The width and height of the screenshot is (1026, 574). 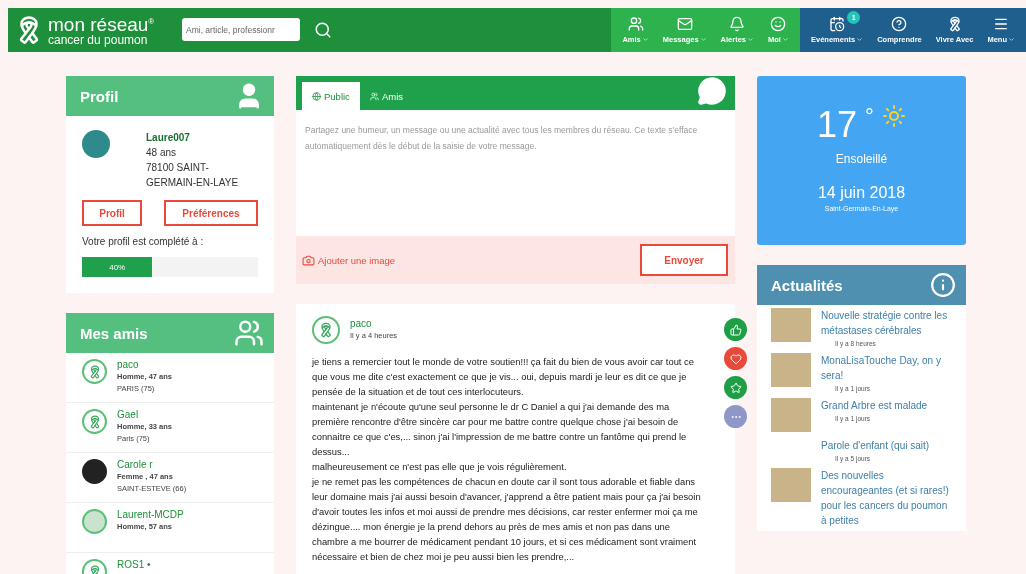 What do you see at coordinates (440, 467) in the screenshot?
I see `post-text: malheureusement ce n'est pas elle que je vois régulièrement.` at bounding box center [440, 467].